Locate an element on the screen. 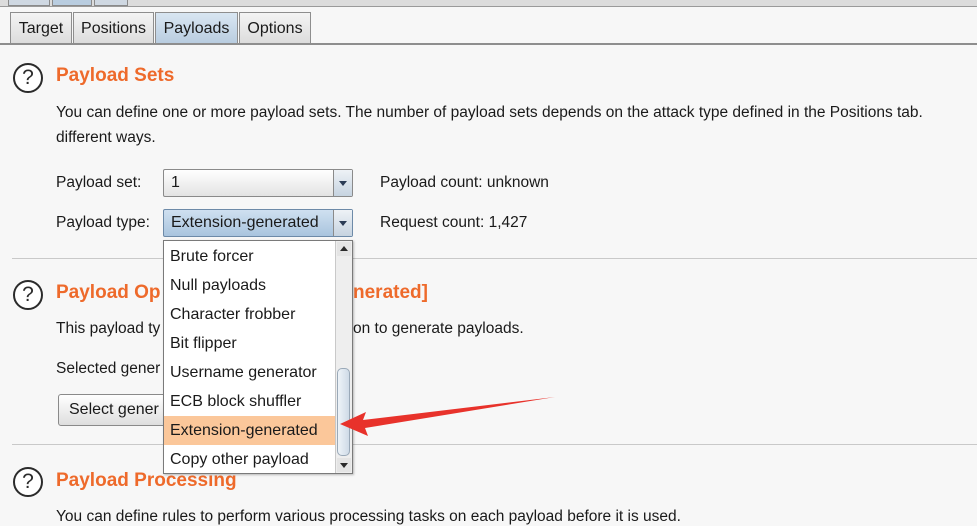 This screenshot has width=977, height=526. annotation-arrow-icon is located at coordinates (447, 416).